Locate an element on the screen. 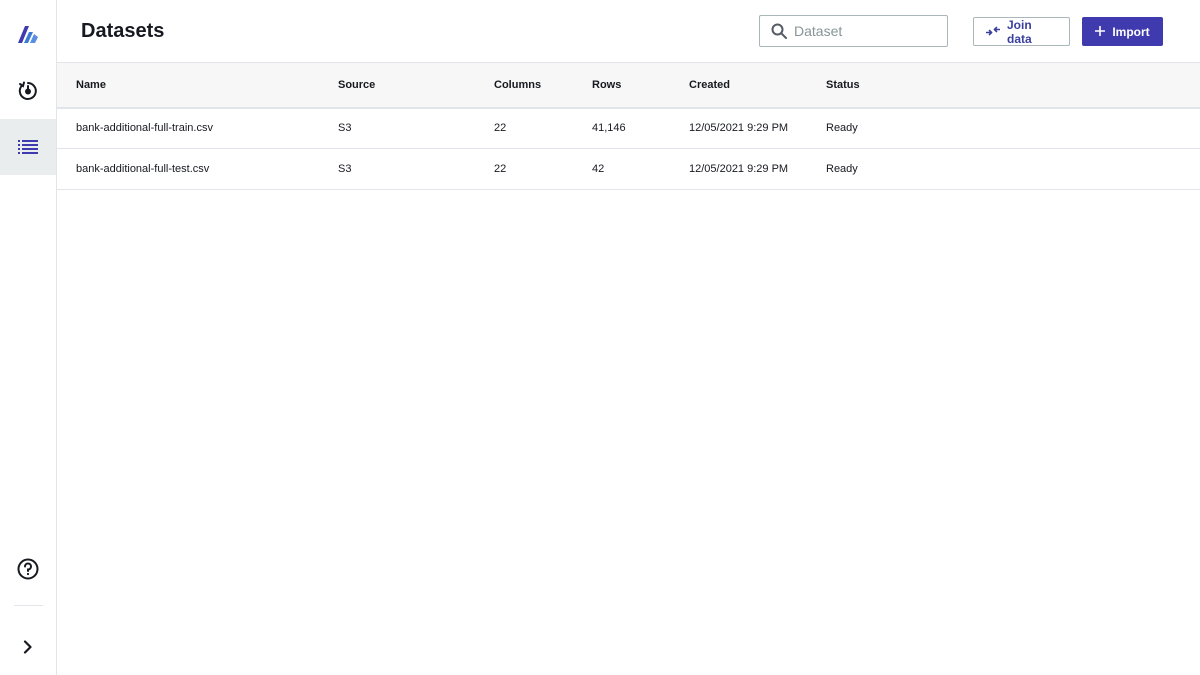  table-header-row: Name Source Columns Rows Created Status is located at coordinates (628, 85).